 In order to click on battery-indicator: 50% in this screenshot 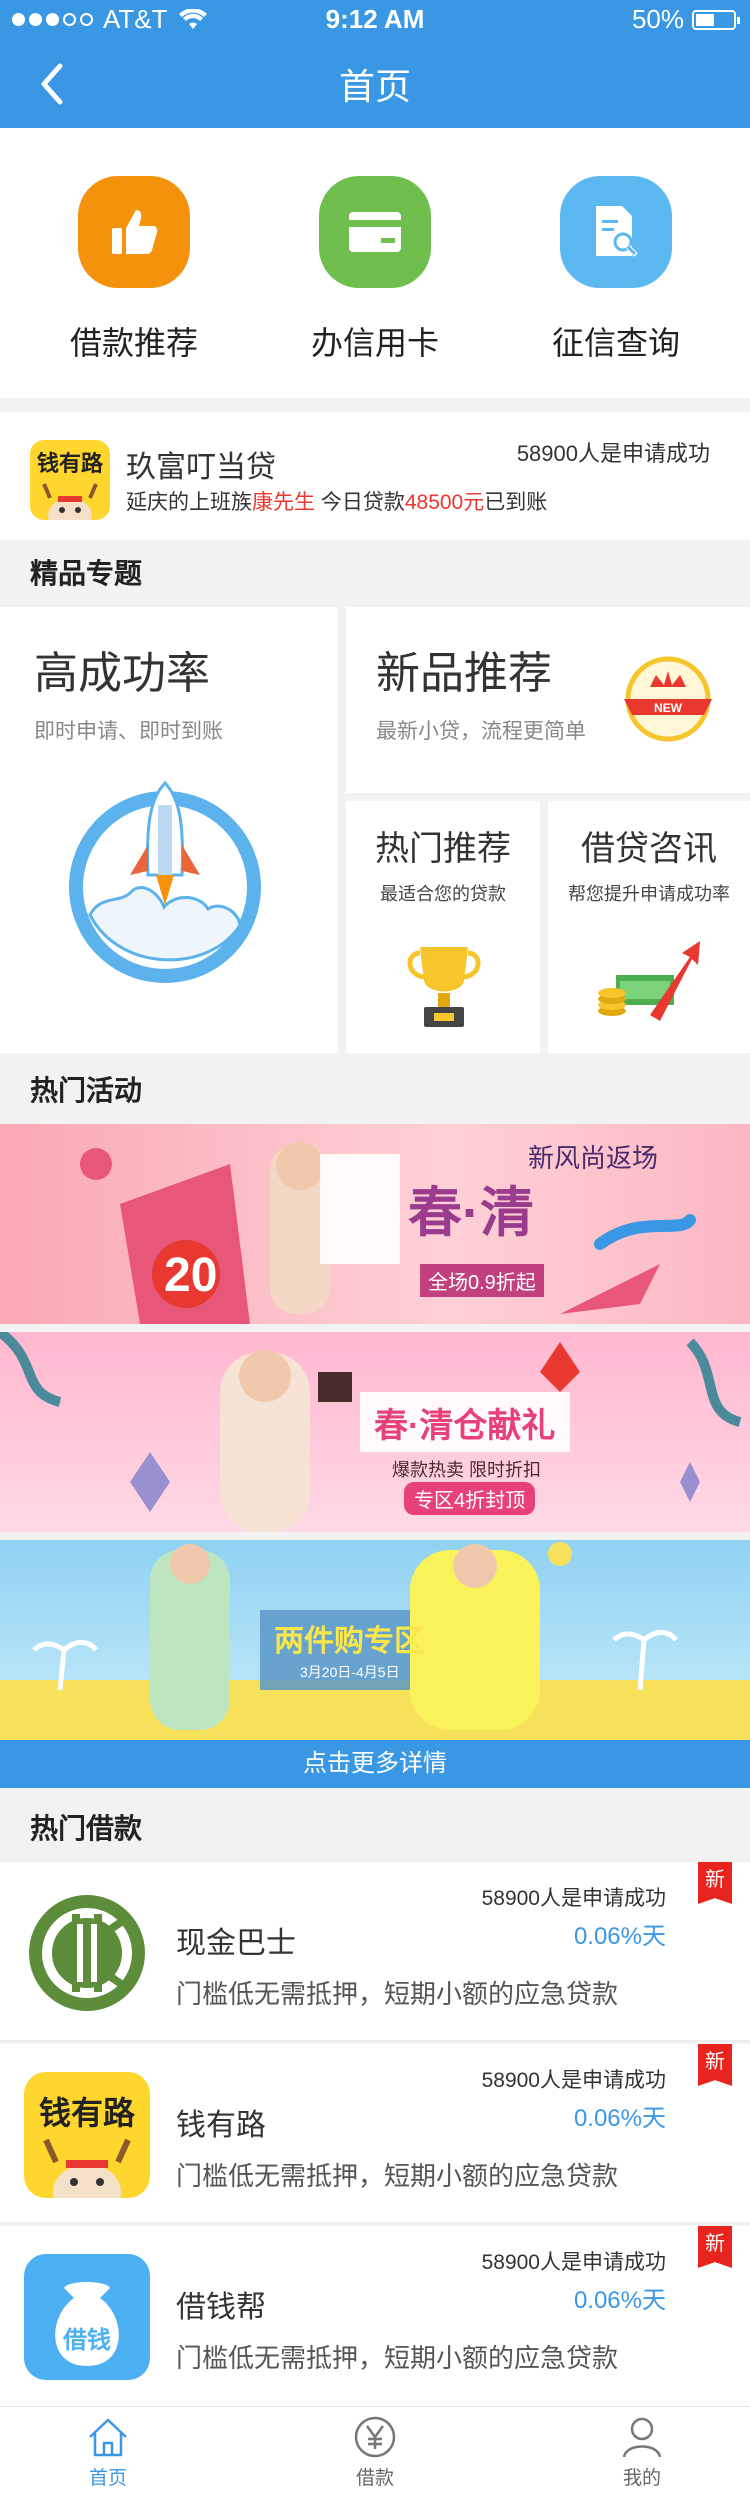, I will do `click(685, 19)`.